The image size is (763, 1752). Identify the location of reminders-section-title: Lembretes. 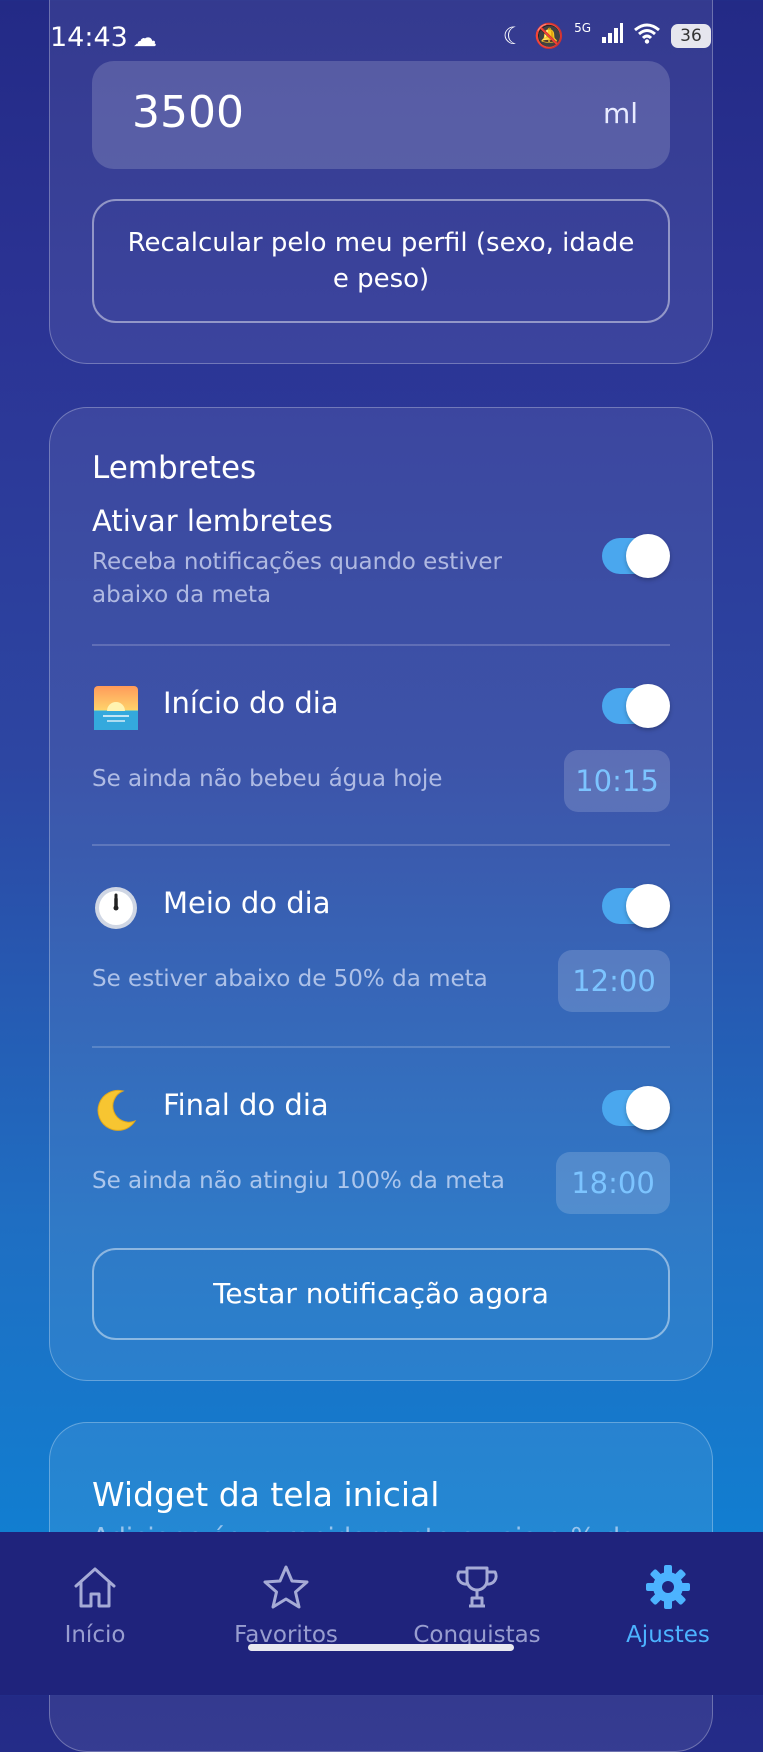
(174, 468).